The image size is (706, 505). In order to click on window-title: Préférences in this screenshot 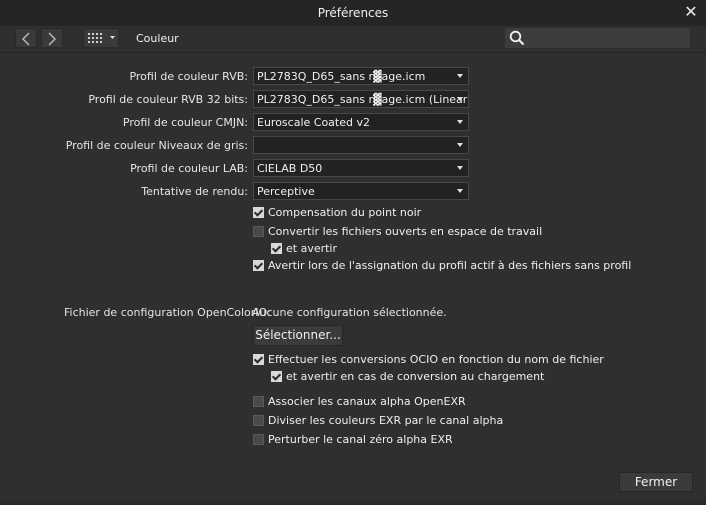, I will do `click(353, 13)`.